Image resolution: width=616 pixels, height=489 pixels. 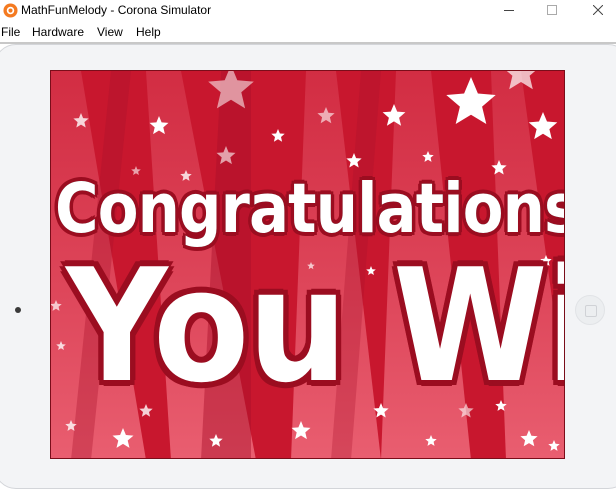 What do you see at coordinates (308, 10) in the screenshot?
I see `title-bar: MathFunMelody - Corona Simulator` at bounding box center [308, 10].